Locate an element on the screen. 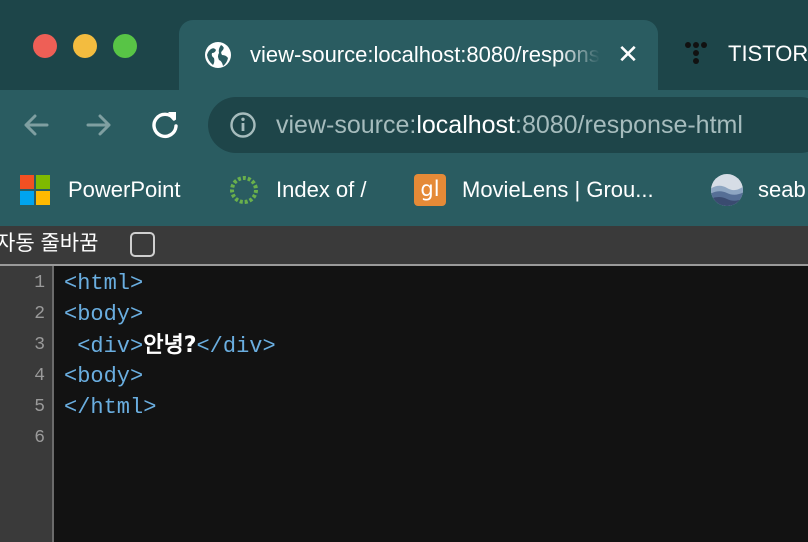 The width and height of the screenshot is (808, 542). line-number: 2 is located at coordinates (39, 314).